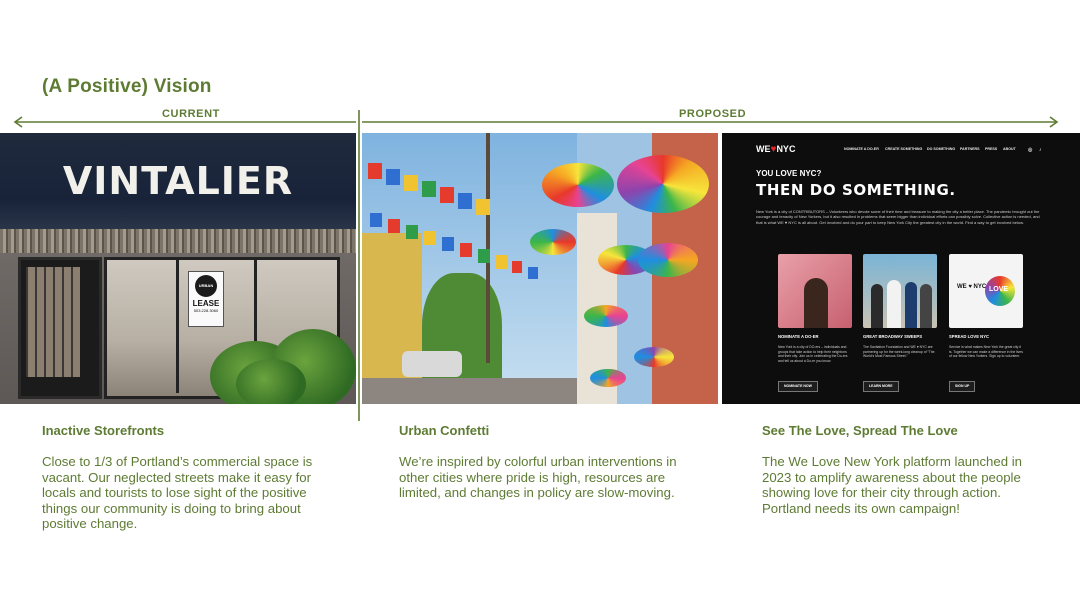 Image resolution: width=1080 pixels, height=608 pixels. Describe the element at coordinates (986, 291) in the screenshot. I see `card-image-spread-love: WE ♥ NYC LOVE` at that location.